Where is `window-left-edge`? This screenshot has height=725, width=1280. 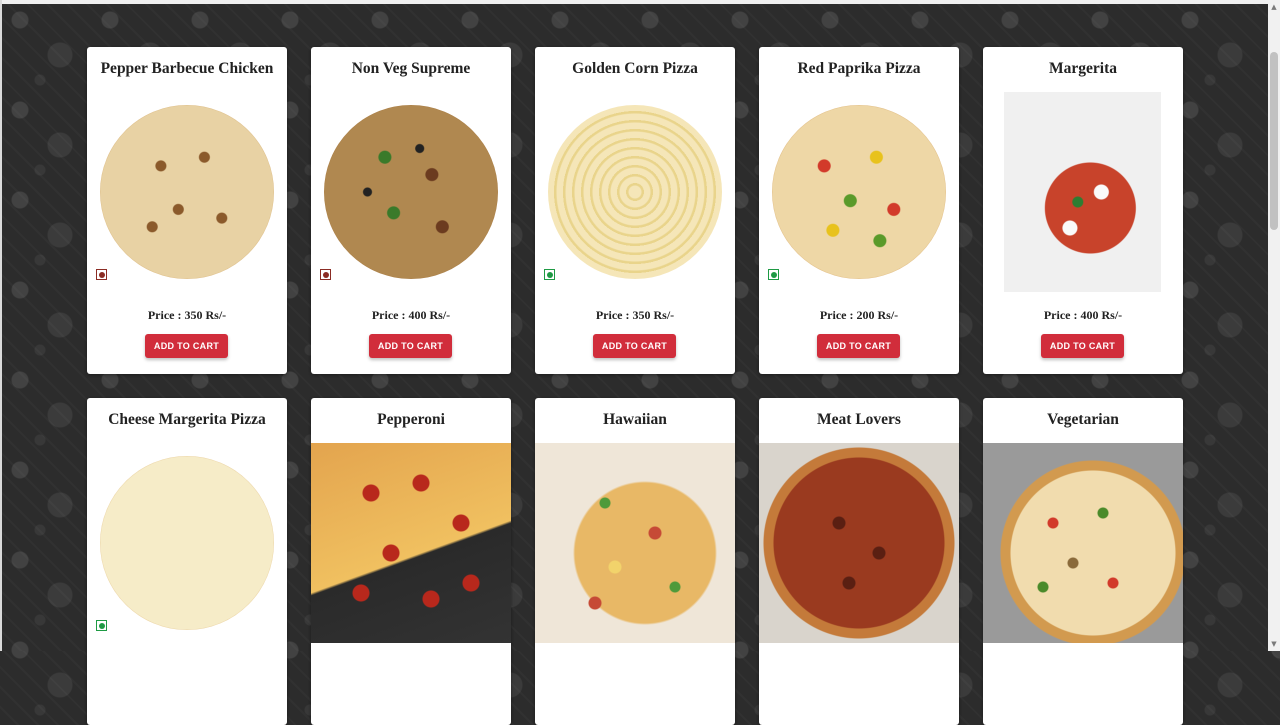
window-left-edge is located at coordinates (1, 325).